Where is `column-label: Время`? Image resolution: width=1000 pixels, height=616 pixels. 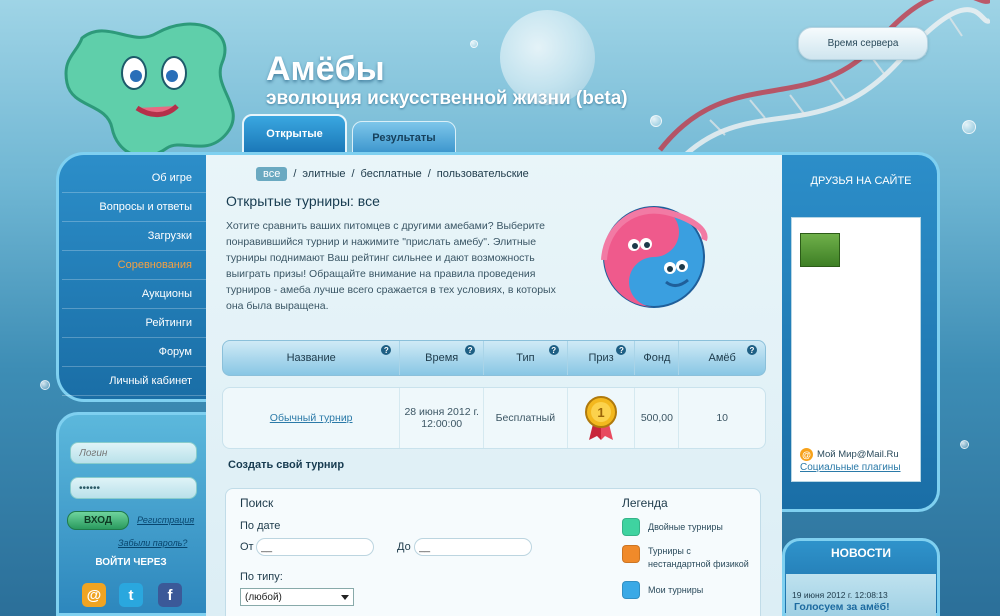 column-label: Время is located at coordinates (442, 358).